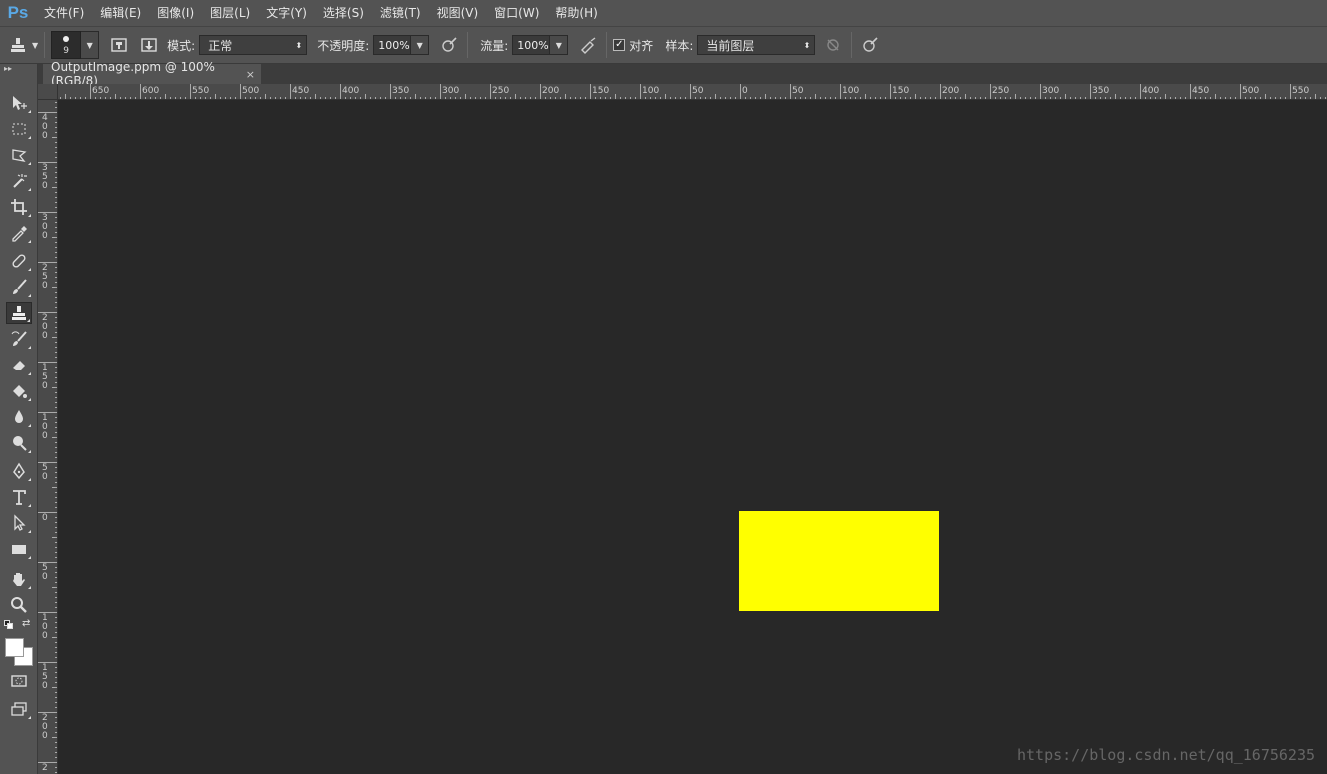 The image size is (1327, 774). What do you see at coordinates (152, 74) in the screenshot?
I see `document-tab: OutputImage.ppm @ 100%(RGB/8) ×` at bounding box center [152, 74].